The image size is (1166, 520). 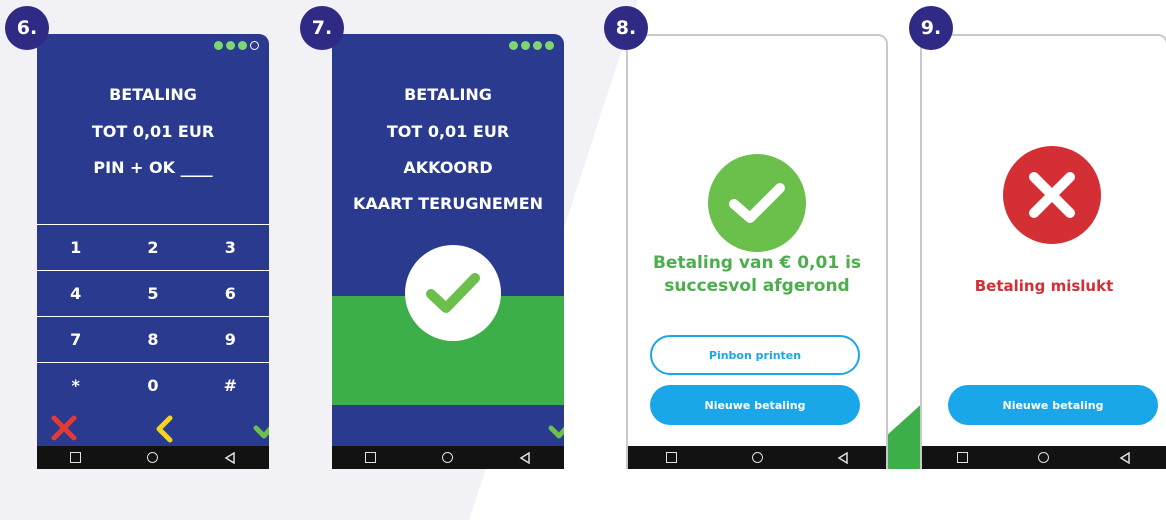 I want to click on step-badge-8: 8., so click(x=626, y=28).